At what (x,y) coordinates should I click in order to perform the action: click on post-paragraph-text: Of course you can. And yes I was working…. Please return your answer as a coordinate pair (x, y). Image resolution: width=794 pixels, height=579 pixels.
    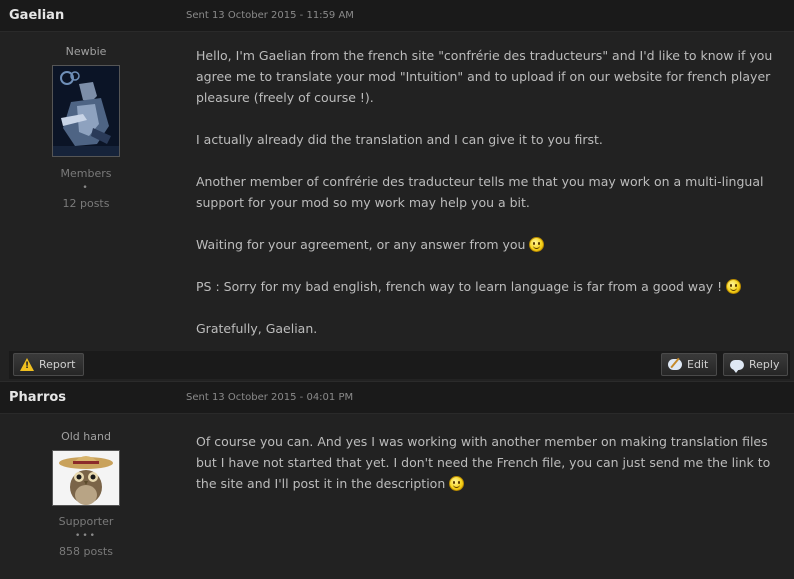
    Looking at the image, I should click on (483, 462).